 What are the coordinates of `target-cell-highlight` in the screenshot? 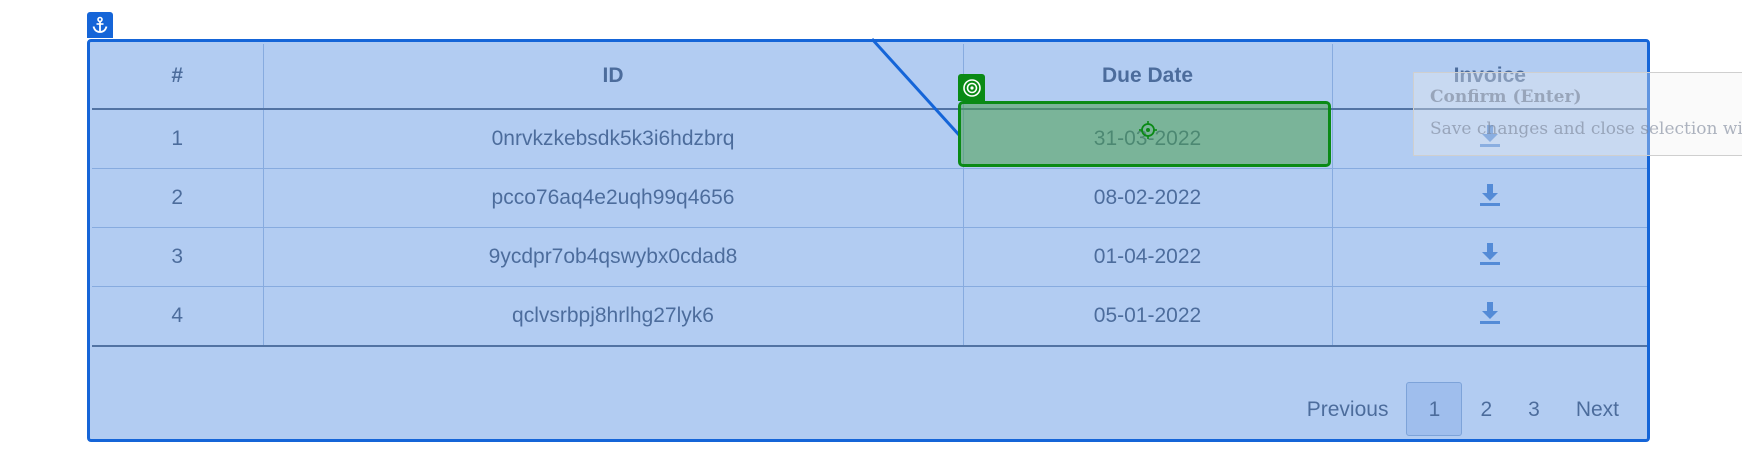 It's located at (1144, 134).